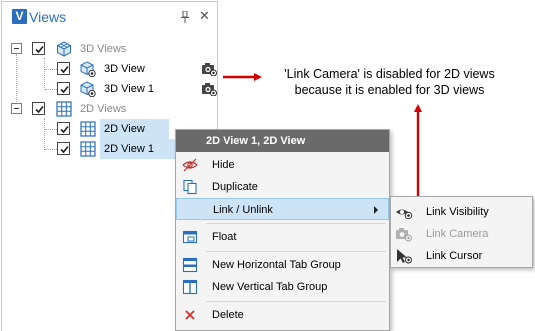  What do you see at coordinates (282, 187) in the screenshot?
I see `menu-item-duplicate: Duplicate` at bounding box center [282, 187].